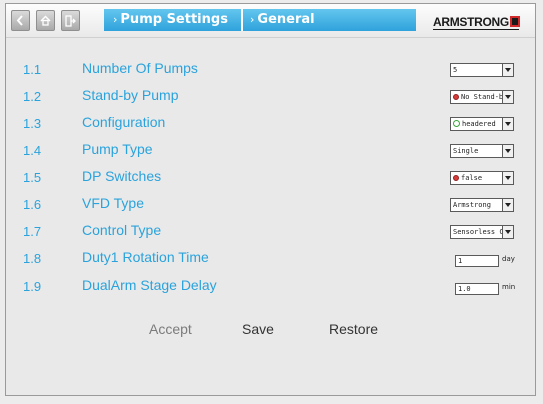 The width and height of the screenshot is (543, 404). Describe the element at coordinates (270, 97) in the screenshot. I see `setting-row-stand-by-pump: 1.2 Stand-by Pump No Stand-by` at that location.